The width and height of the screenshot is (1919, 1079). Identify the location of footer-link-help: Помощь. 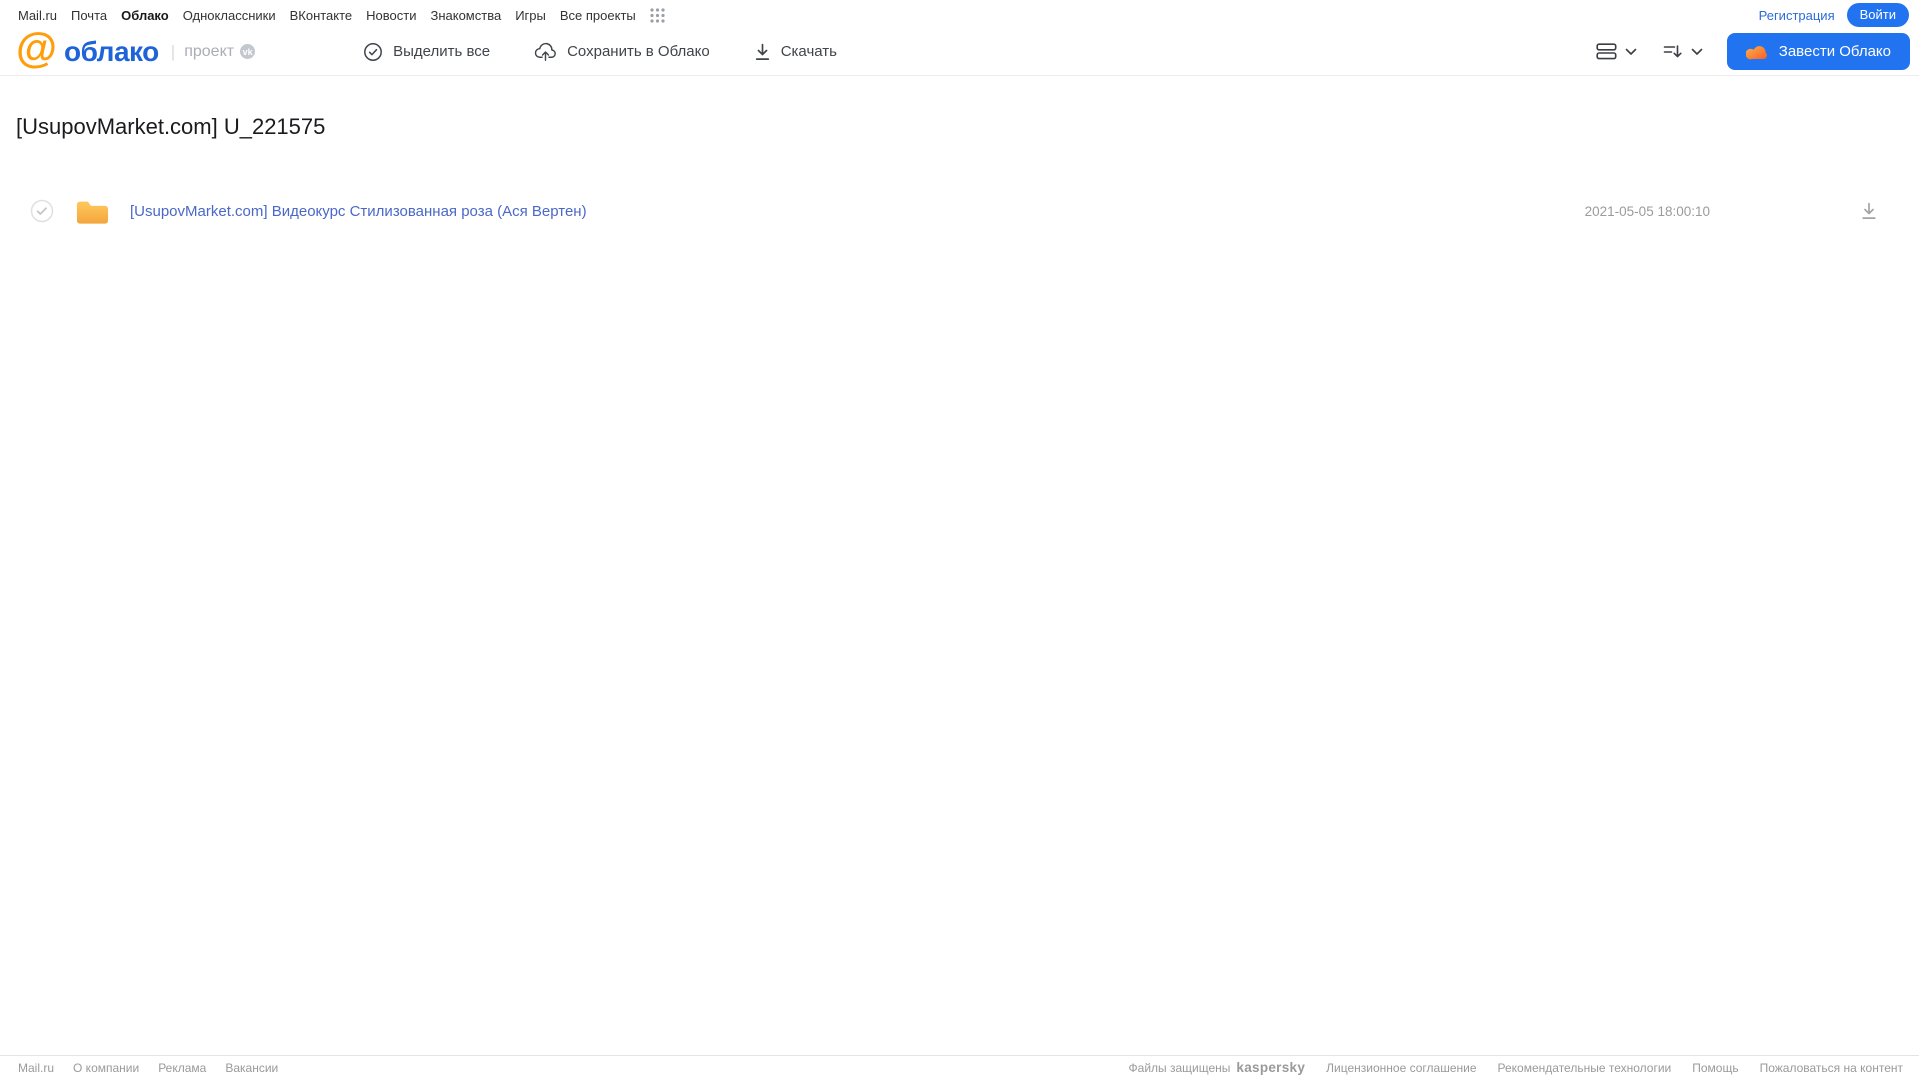
(1715, 1068).